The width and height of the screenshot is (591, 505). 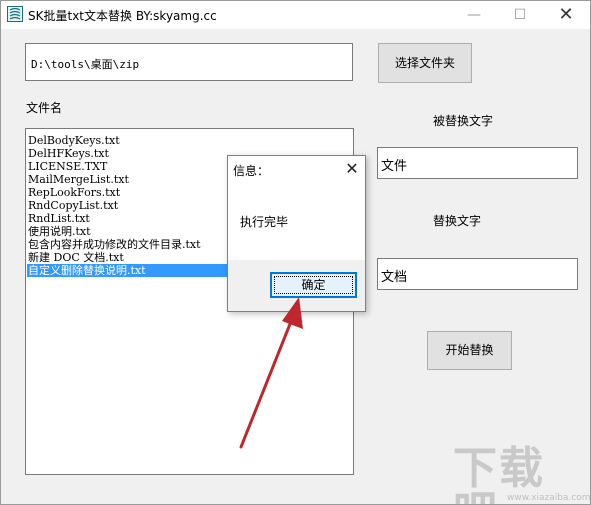 What do you see at coordinates (477, 163) in the screenshot?
I see `find-text-input: 文件` at bounding box center [477, 163].